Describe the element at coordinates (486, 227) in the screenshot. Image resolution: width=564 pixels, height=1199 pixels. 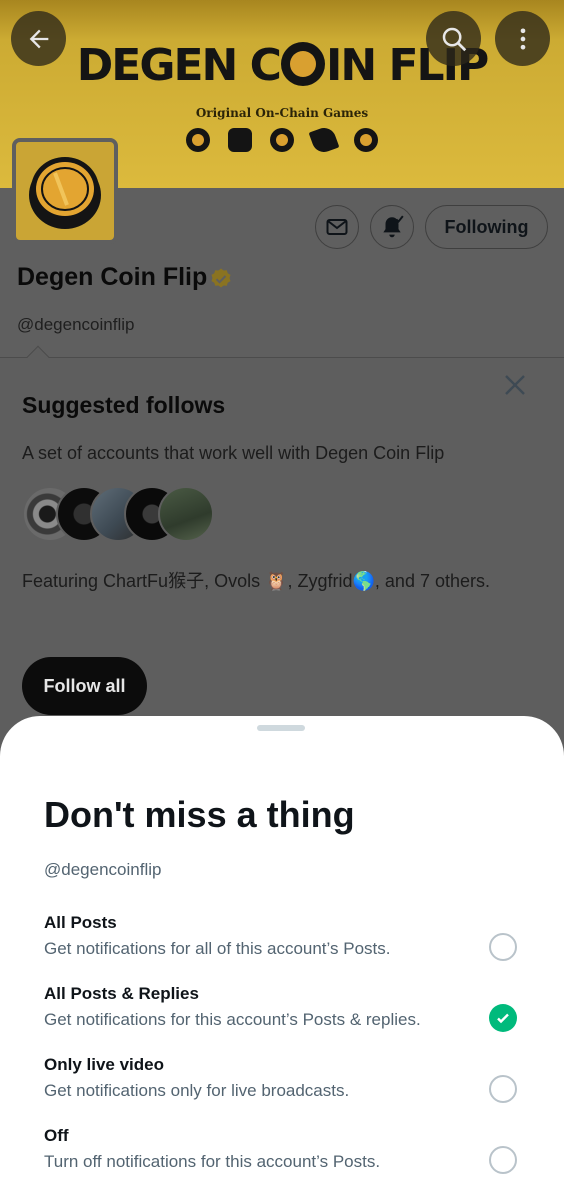
I see `following-button: Following` at that location.